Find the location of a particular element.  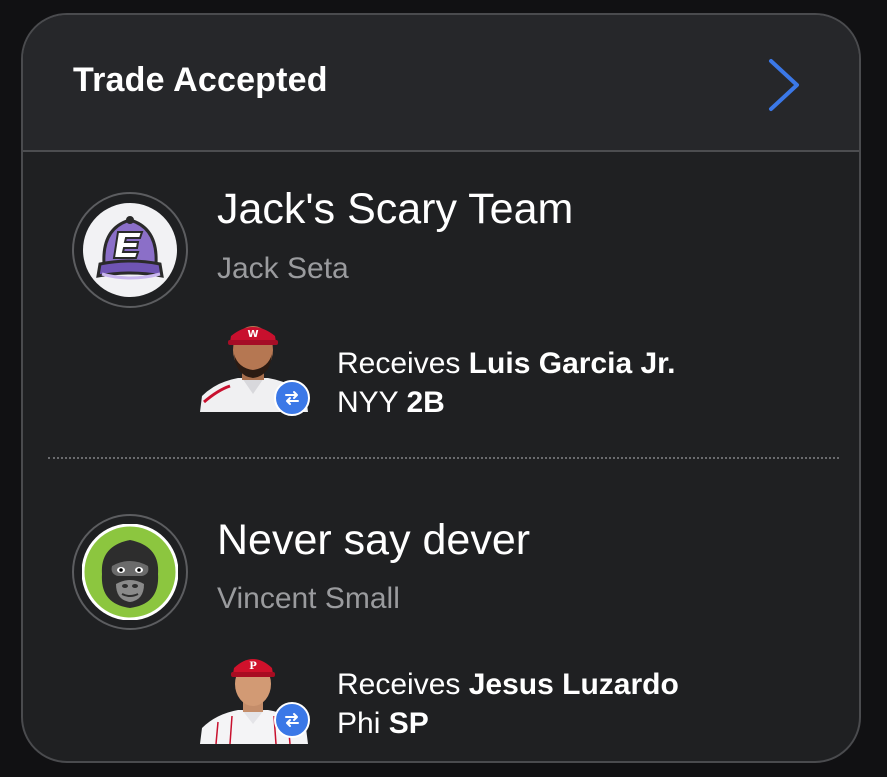

gorilla-logo-icon is located at coordinates (130, 572).